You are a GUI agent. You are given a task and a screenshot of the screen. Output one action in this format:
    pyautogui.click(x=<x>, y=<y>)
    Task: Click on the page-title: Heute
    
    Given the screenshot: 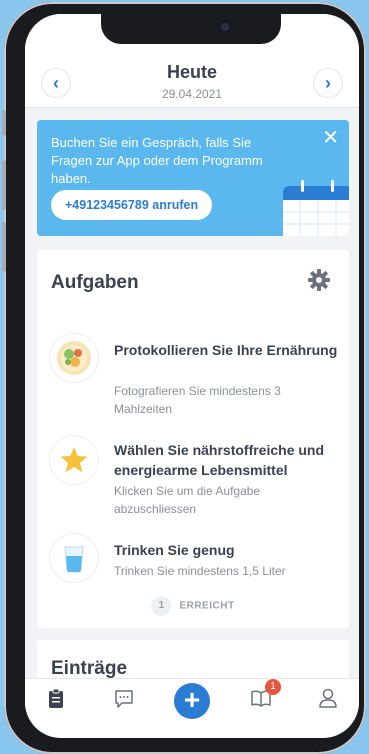 What is the action you would take?
    pyautogui.click(x=191, y=72)
    